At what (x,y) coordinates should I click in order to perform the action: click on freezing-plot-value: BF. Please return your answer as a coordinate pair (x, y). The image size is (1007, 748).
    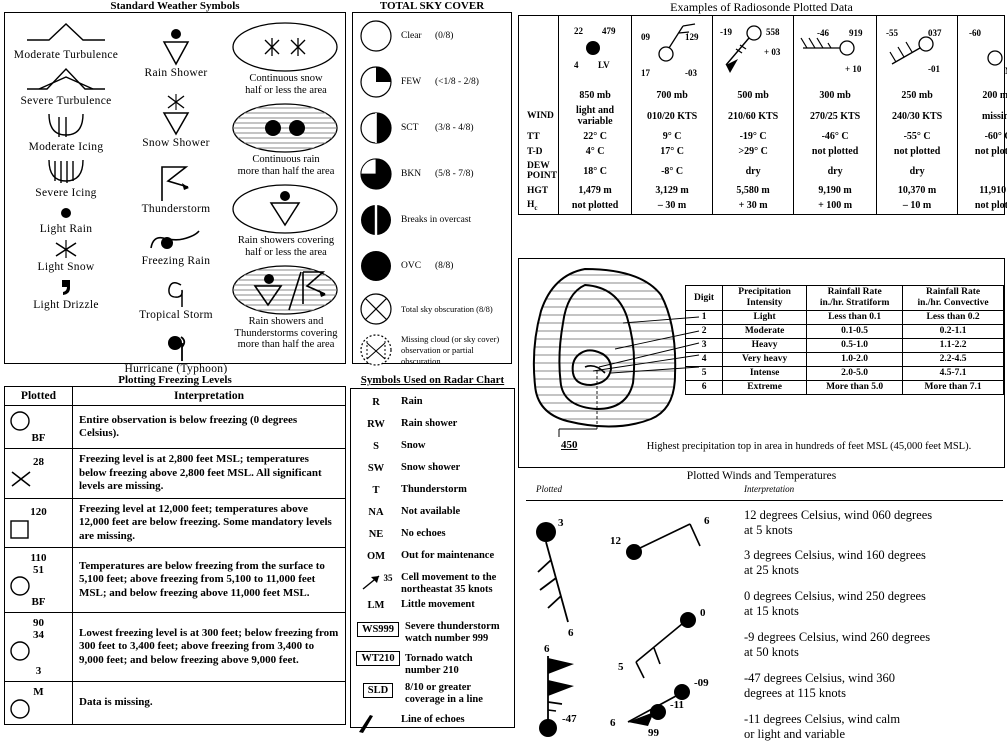
    Looking at the image, I should click on (38, 602).